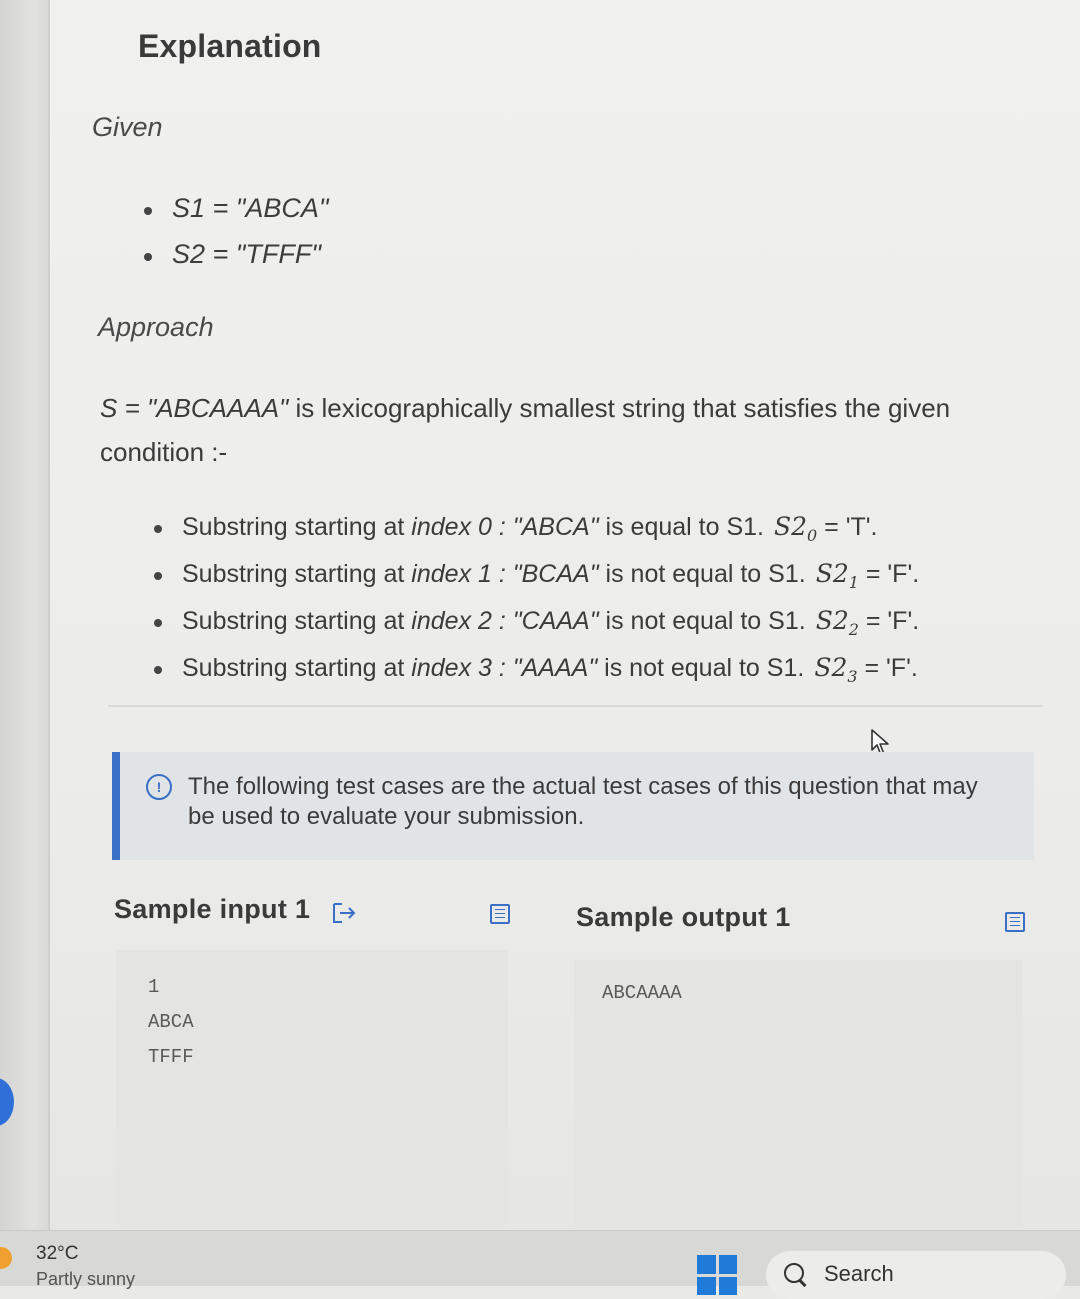  What do you see at coordinates (127, 127) in the screenshot?
I see `given-label: Given` at bounding box center [127, 127].